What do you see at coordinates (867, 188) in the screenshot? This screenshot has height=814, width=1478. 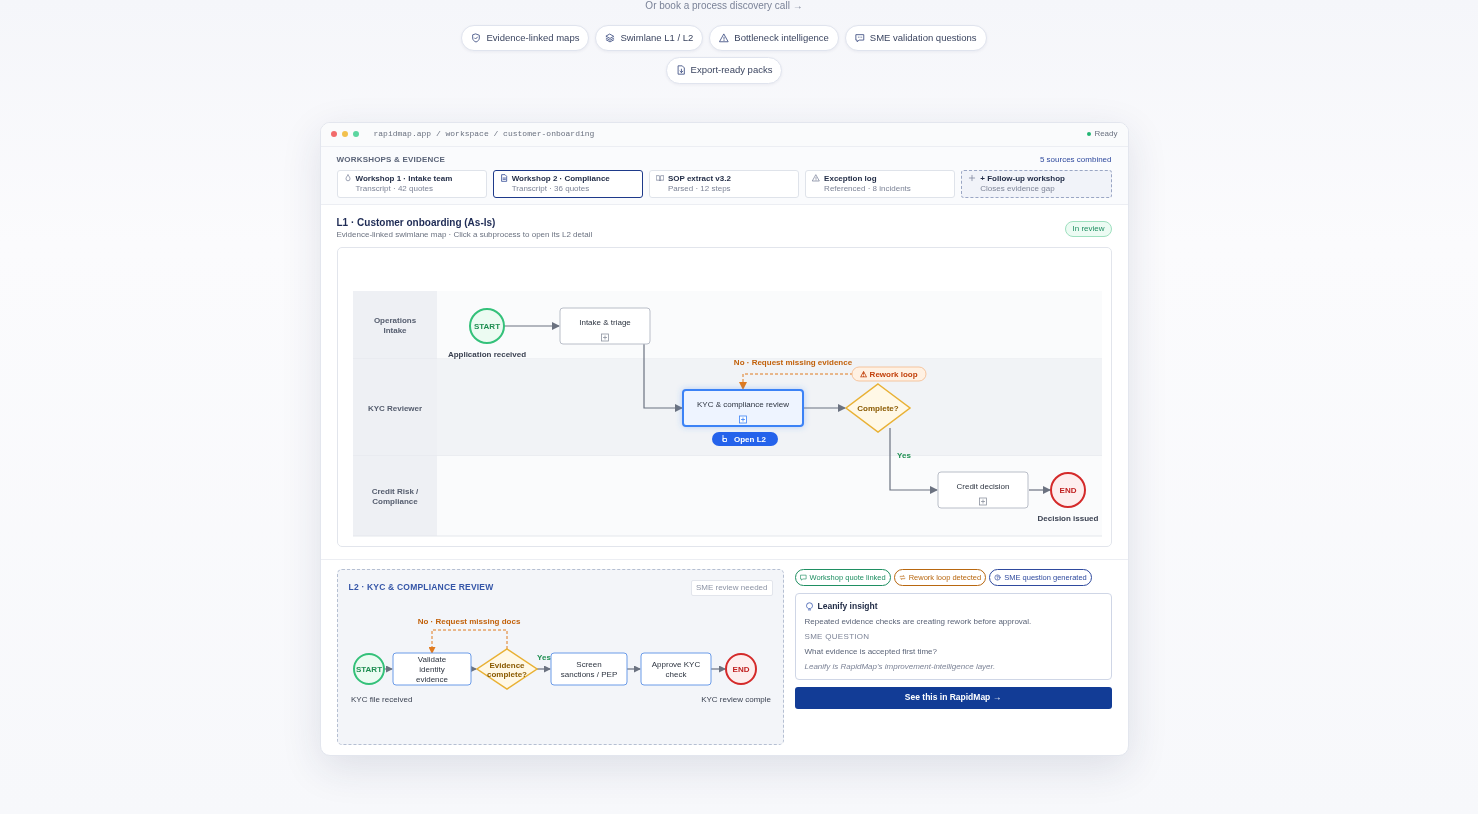 I see `source-subtitle: Referenced · 8 incidents` at bounding box center [867, 188].